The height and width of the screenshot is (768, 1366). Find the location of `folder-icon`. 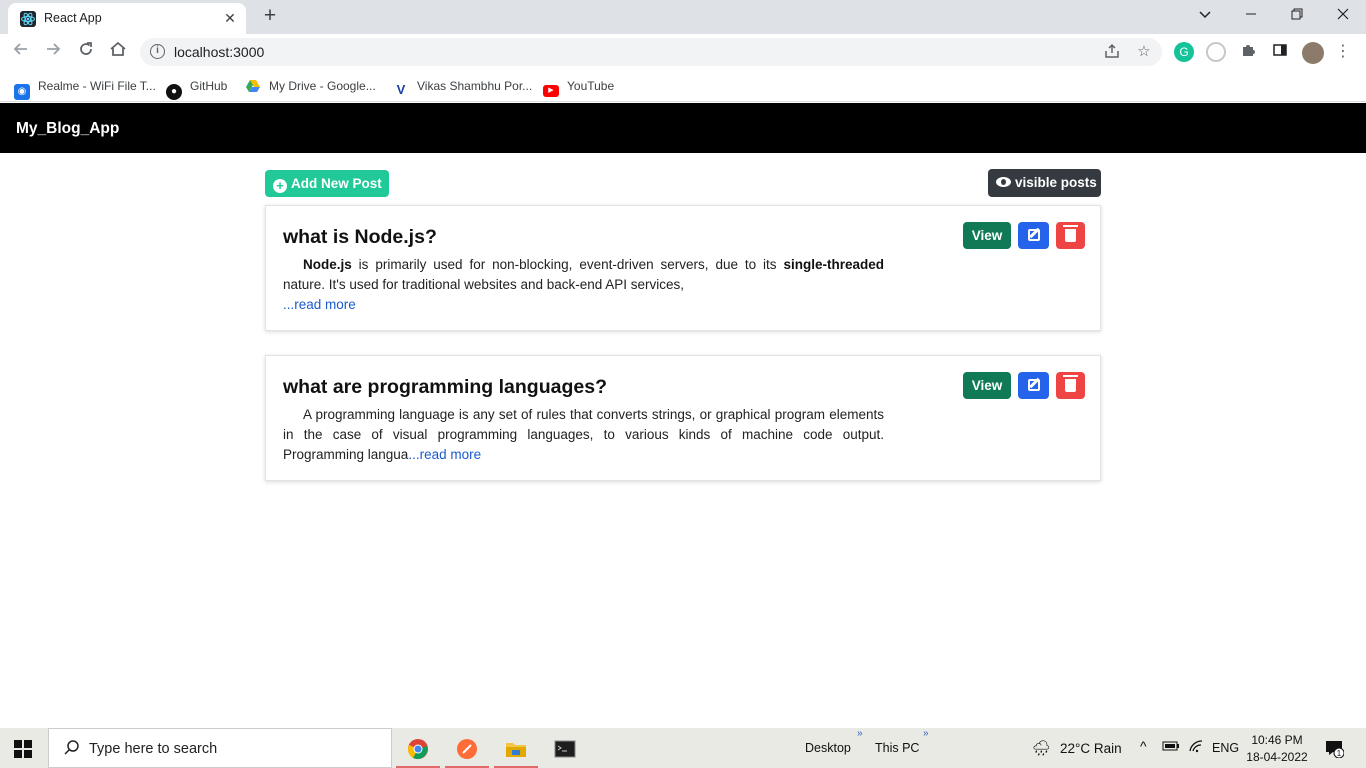

folder-icon is located at coordinates (516, 749).